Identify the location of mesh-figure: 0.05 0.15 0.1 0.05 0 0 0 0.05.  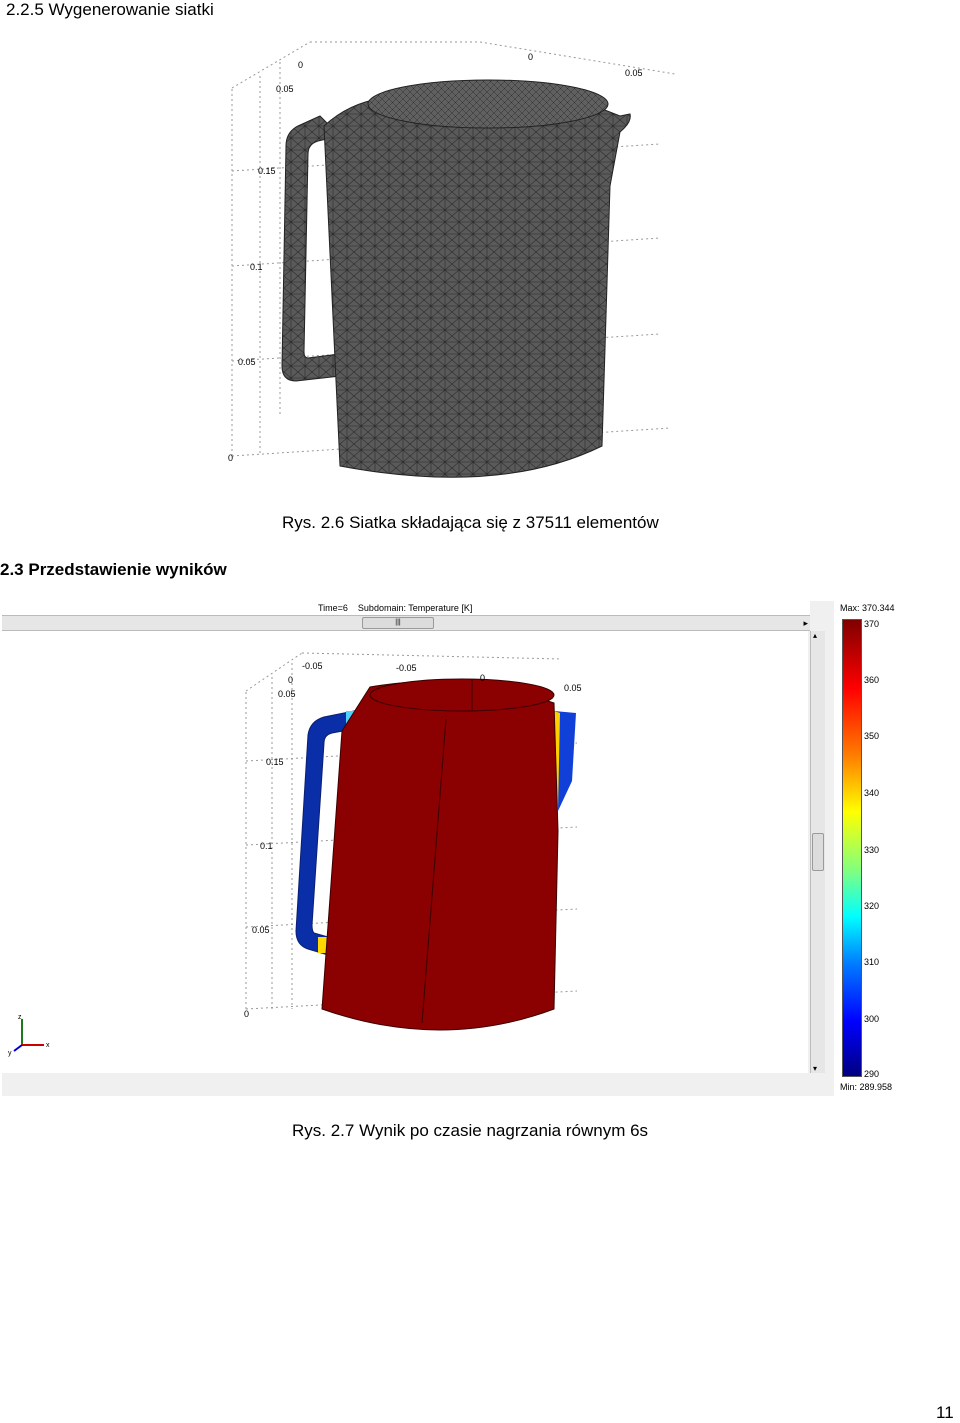
(452, 259).